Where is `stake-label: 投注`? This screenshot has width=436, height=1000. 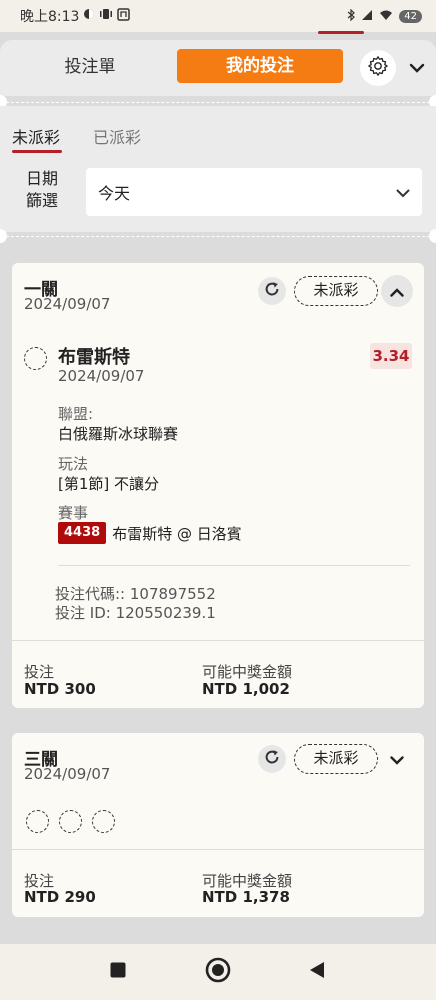 stake-label: 投注 is located at coordinates (39, 672).